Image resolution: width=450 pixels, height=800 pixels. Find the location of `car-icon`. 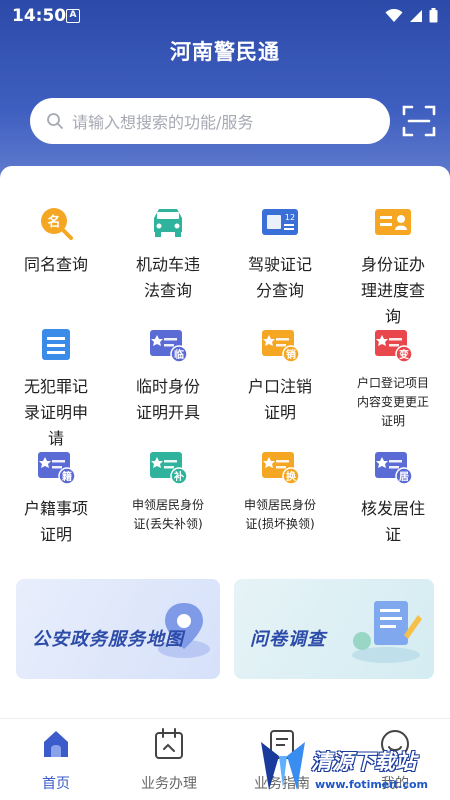

car-icon is located at coordinates (168, 223).